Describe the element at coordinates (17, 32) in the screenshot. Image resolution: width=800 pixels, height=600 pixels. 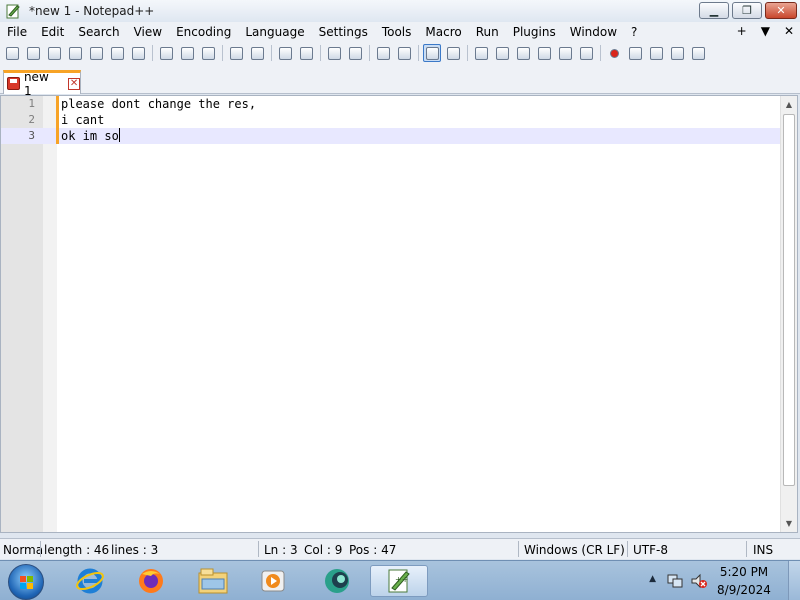
I see `menu-file: File` at that location.